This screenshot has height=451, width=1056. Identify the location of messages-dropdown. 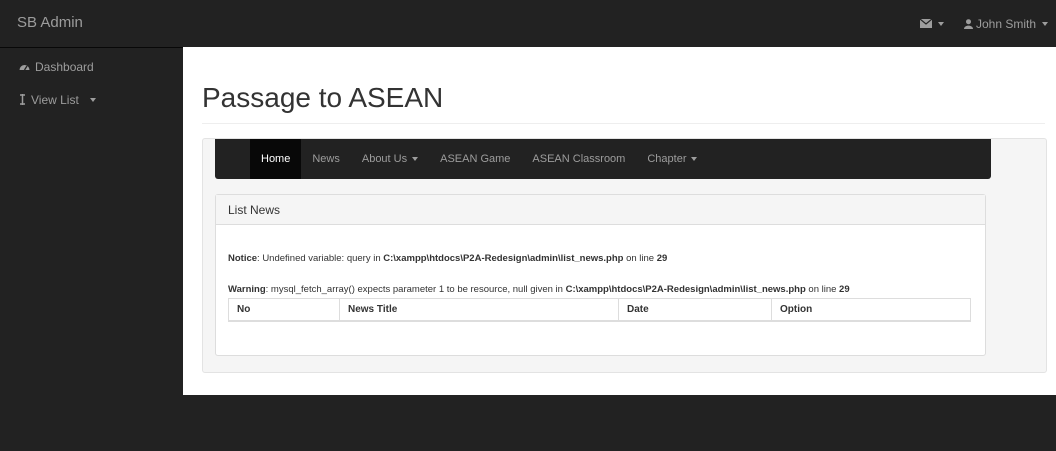
(932, 23).